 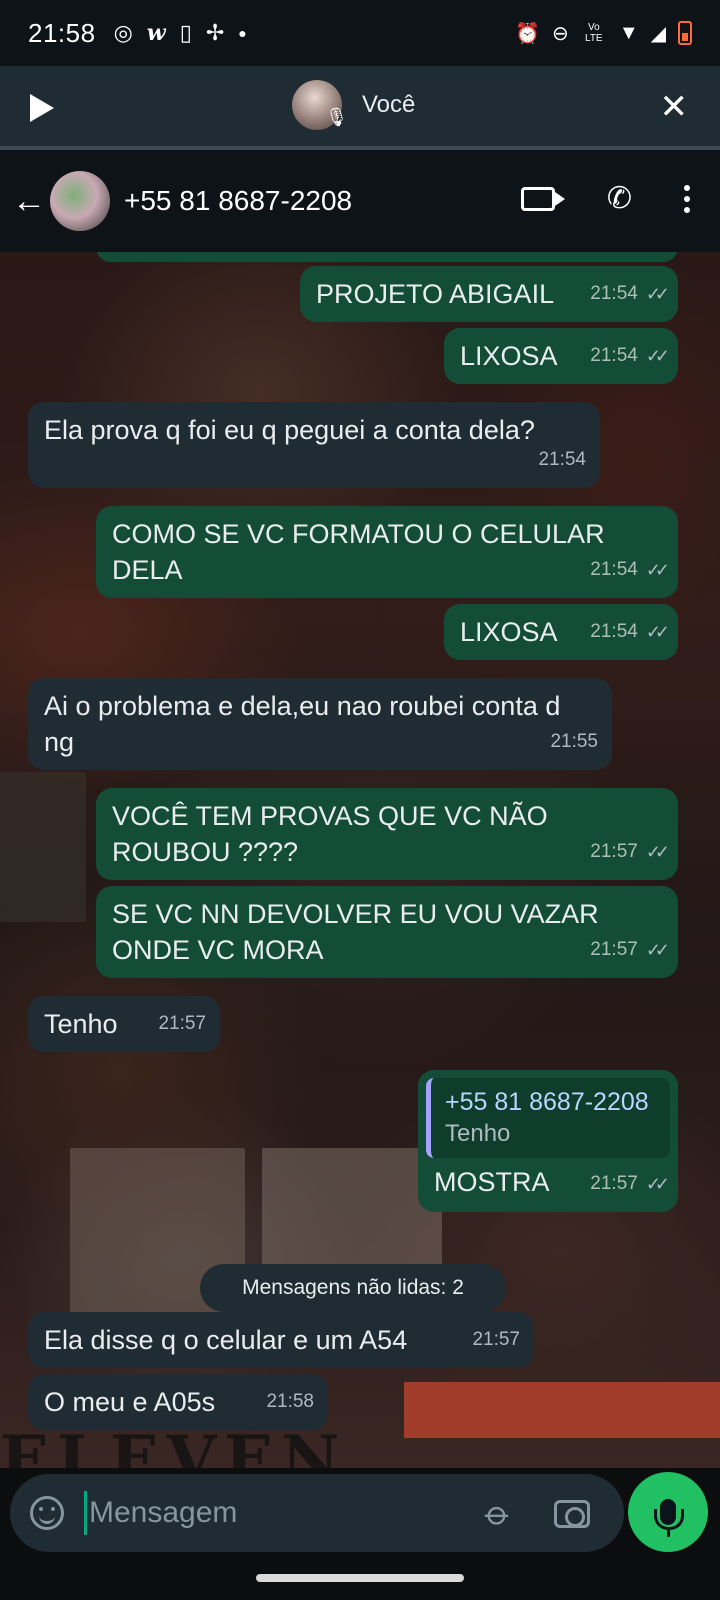 What do you see at coordinates (387, 257) in the screenshot?
I see `message-bubble-partial` at bounding box center [387, 257].